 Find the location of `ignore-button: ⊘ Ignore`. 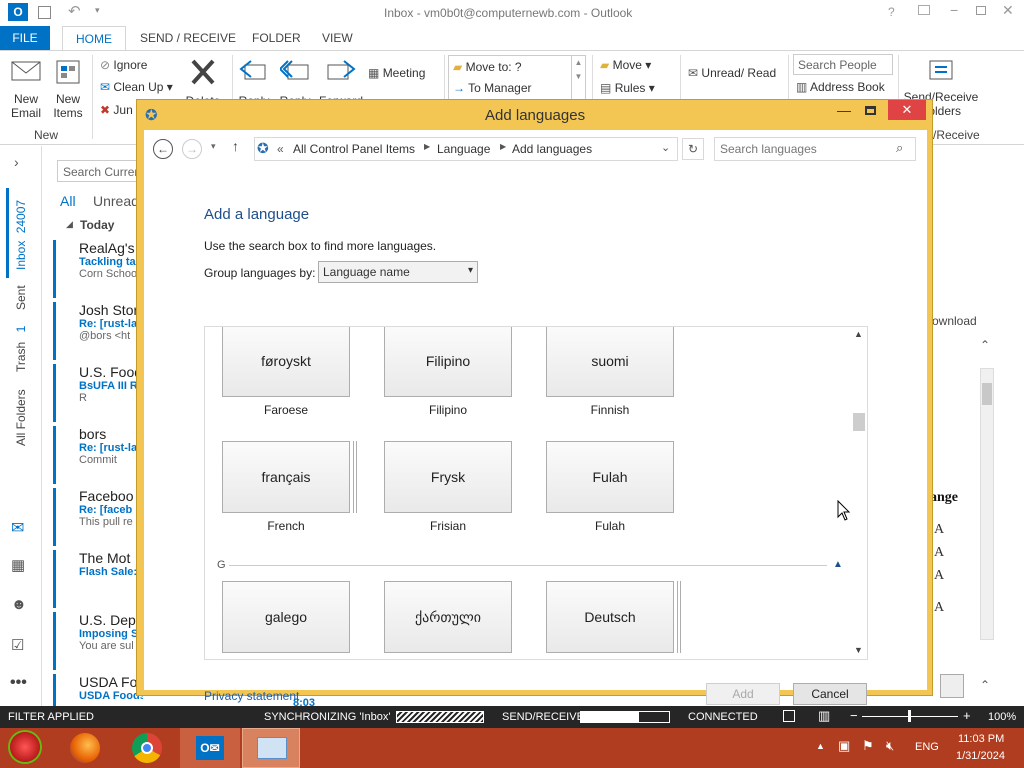

ignore-button: ⊘ Ignore is located at coordinates (123, 65).